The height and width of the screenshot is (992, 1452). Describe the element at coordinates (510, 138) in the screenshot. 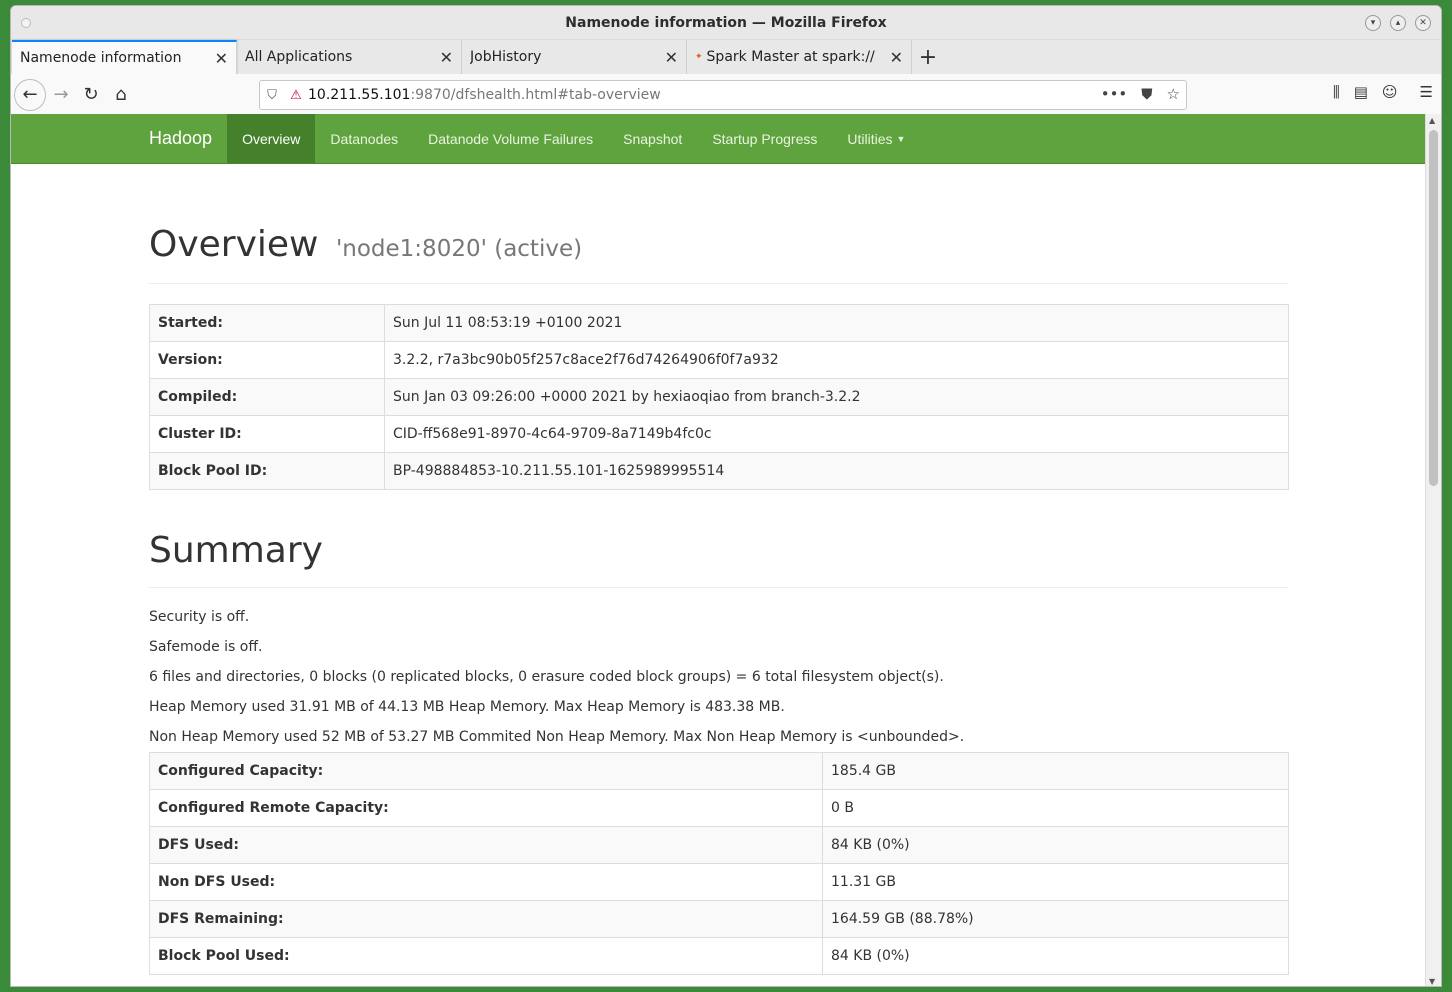

I see `nav-datanode-volume-failures: Datanode Volume Failures` at that location.